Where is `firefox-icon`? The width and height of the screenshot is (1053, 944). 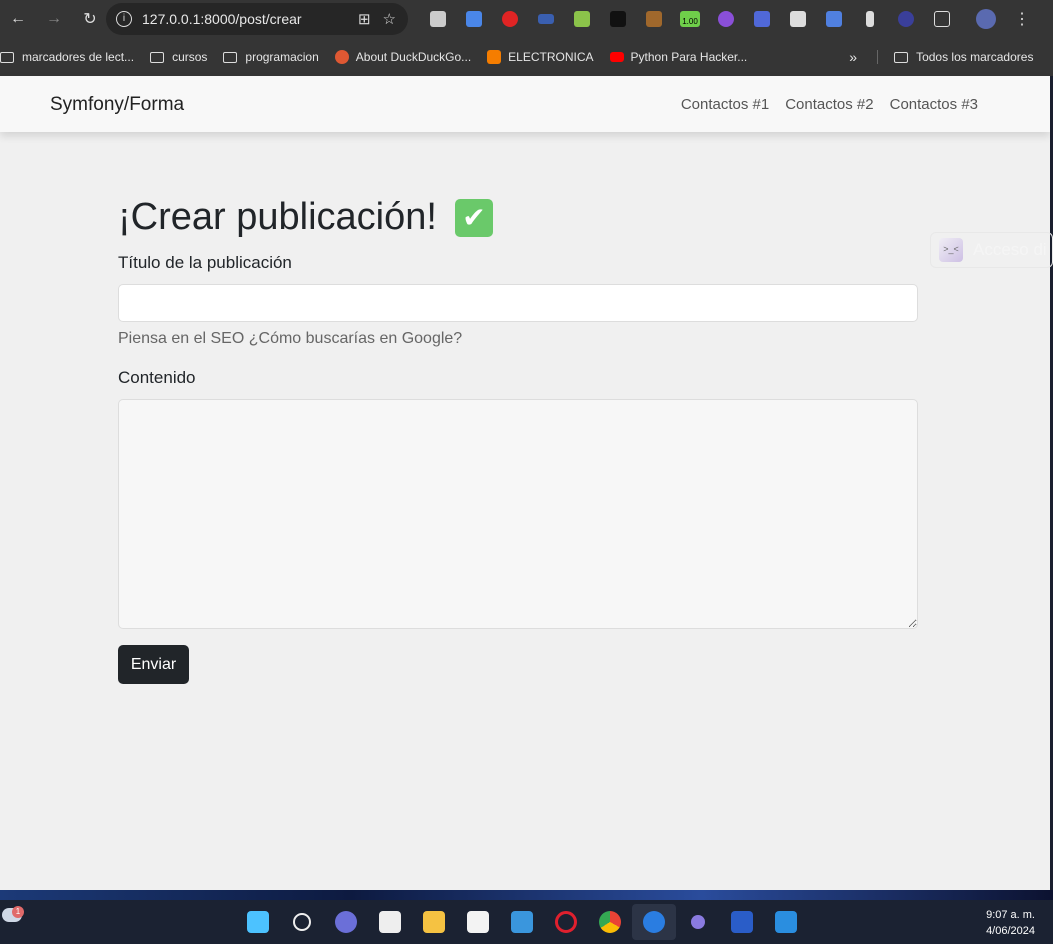
firefox-icon is located at coordinates (654, 922).